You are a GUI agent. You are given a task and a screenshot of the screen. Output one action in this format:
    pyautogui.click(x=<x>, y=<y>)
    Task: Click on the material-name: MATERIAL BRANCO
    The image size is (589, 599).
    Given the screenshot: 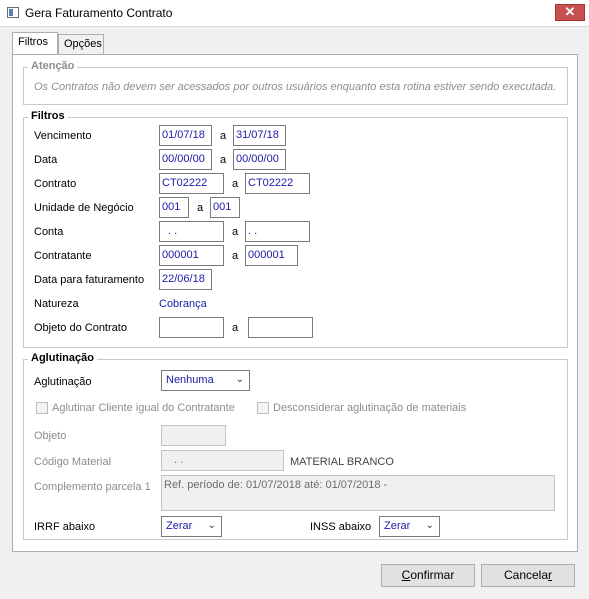 What is the action you would take?
    pyautogui.click(x=342, y=462)
    